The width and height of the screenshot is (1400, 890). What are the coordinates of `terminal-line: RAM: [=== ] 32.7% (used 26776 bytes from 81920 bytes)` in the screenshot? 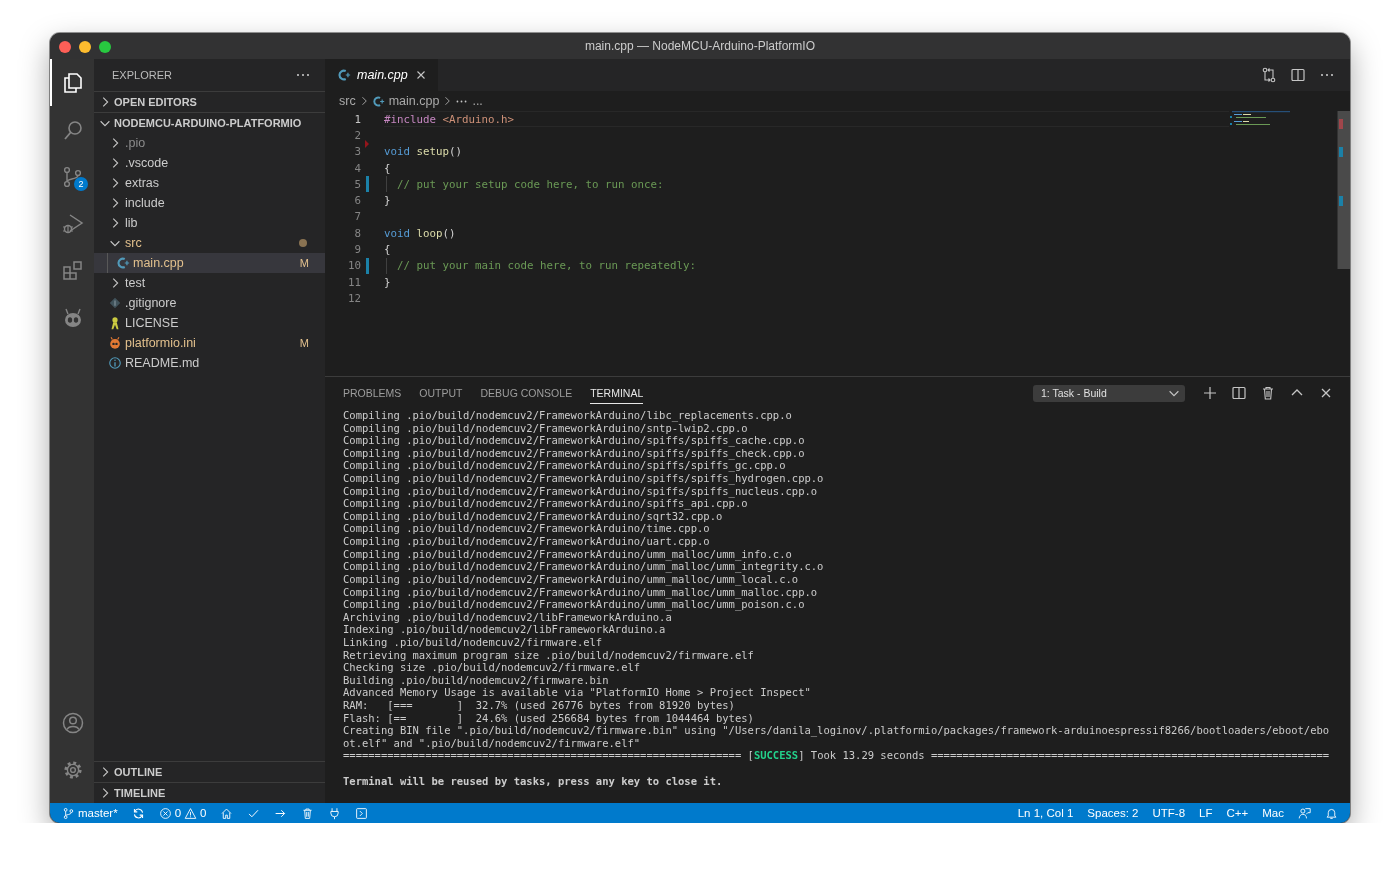 It's located at (539, 705).